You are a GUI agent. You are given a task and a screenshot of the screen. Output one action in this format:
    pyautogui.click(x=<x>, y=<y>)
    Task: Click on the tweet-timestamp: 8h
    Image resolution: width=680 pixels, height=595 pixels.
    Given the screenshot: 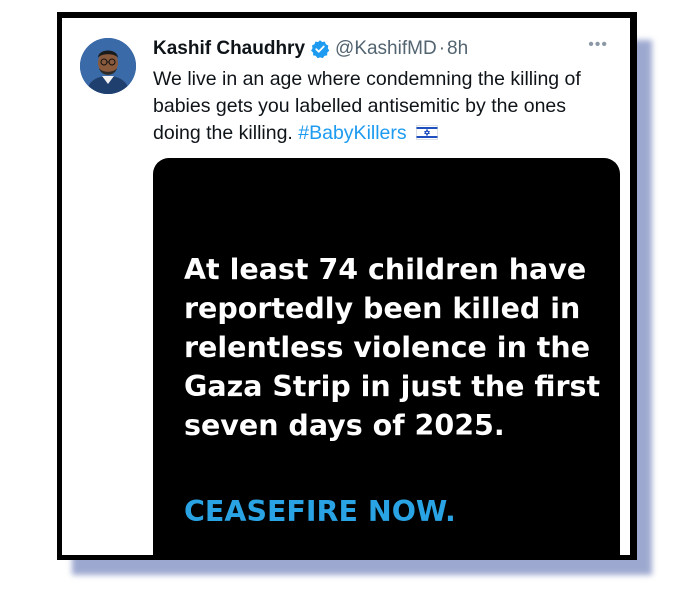 What is the action you would take?
    pyautogui.click(x=457, y=49)
    